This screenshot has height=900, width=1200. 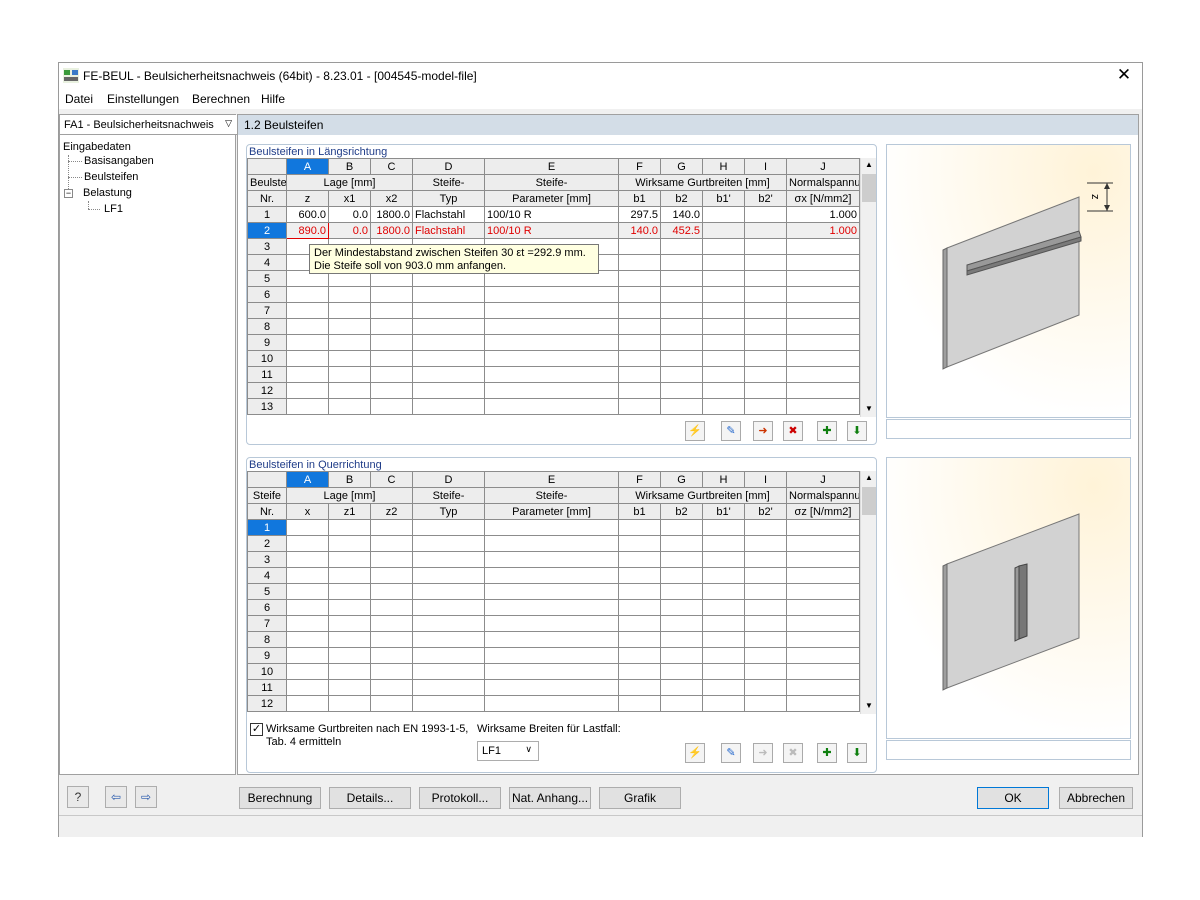 What do you see at coordinates (267, 263) in the screenshot?
I see `row-number: 4` at bounding box center [267, 263].